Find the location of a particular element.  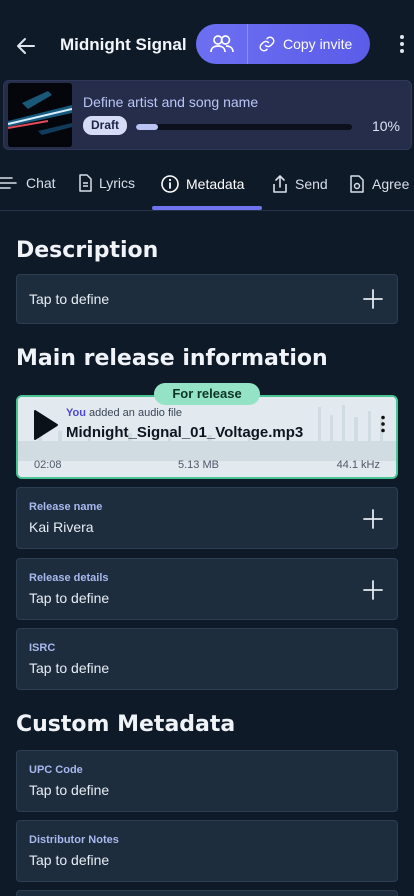

audio-sample-rate: 44.1 kHz is located at coordinates (358, 465).